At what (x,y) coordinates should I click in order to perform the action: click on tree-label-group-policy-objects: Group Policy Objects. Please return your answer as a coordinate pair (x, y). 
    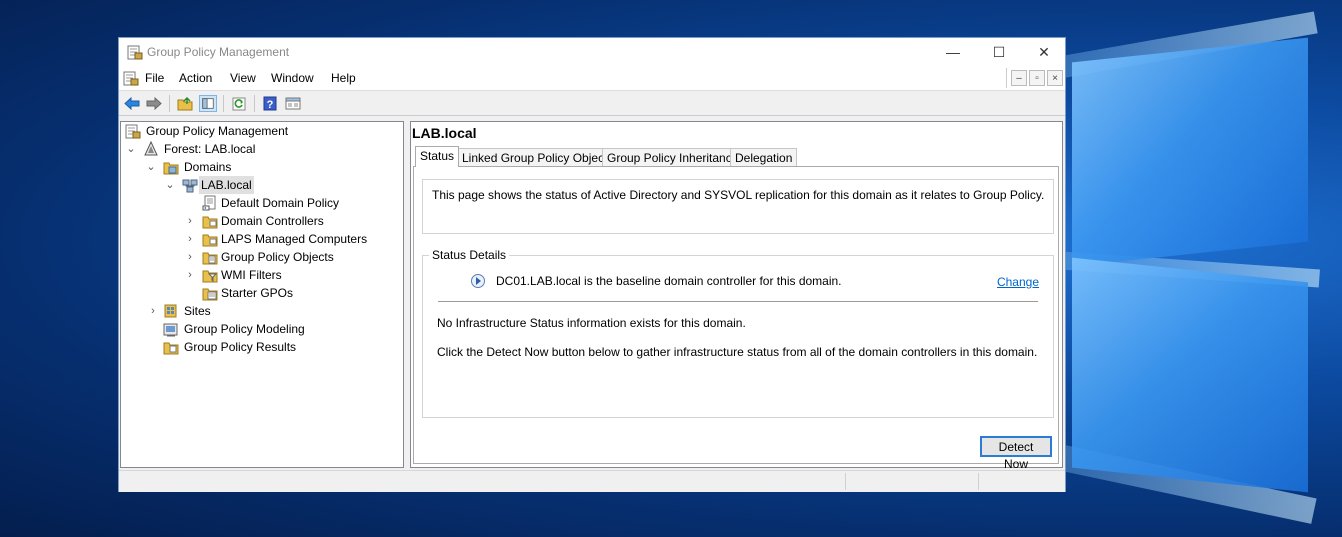
    Looking at the image, I should click on (277, 257).